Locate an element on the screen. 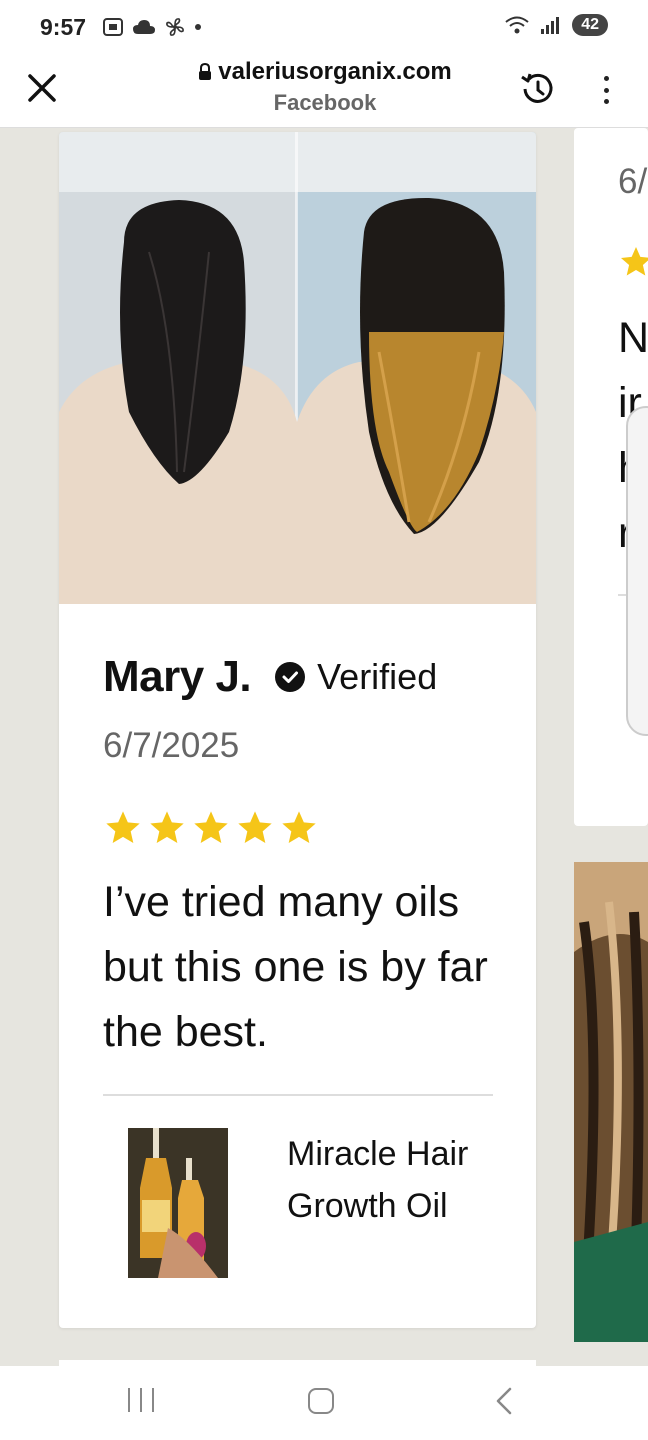 The width and height of the screenshot is (648, 1440). side-review-date: 6/ is located at coordinates (633, 181).